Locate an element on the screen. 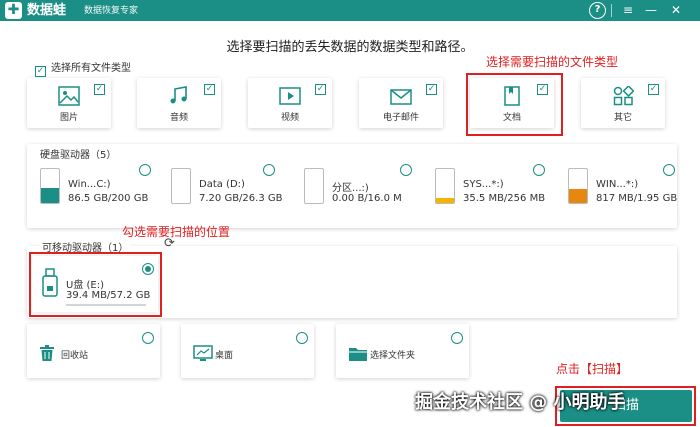 Image resolution: width=700 pixels, height=427 pixels. picture-icon is located at coordinates (69, 96).